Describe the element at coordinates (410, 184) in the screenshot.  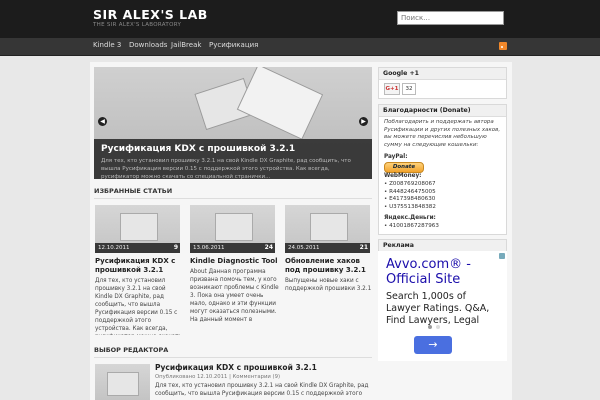
I see `wallet-item: • Z008769208067` at that location.